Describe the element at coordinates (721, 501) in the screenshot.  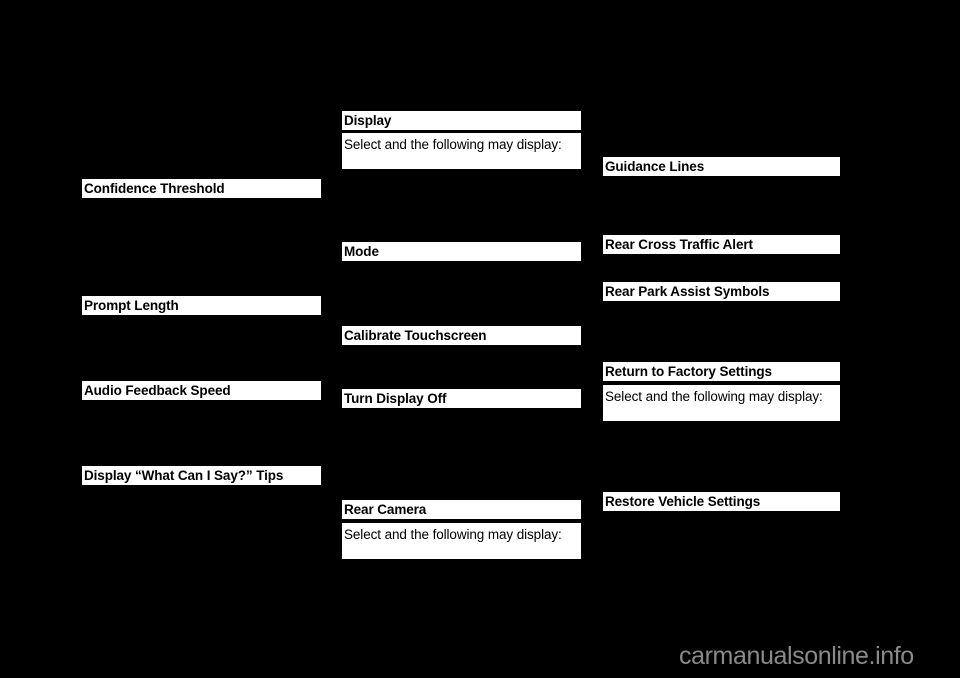
I see `section-heading-right-5: Restore Vehicle Settings` at that location.